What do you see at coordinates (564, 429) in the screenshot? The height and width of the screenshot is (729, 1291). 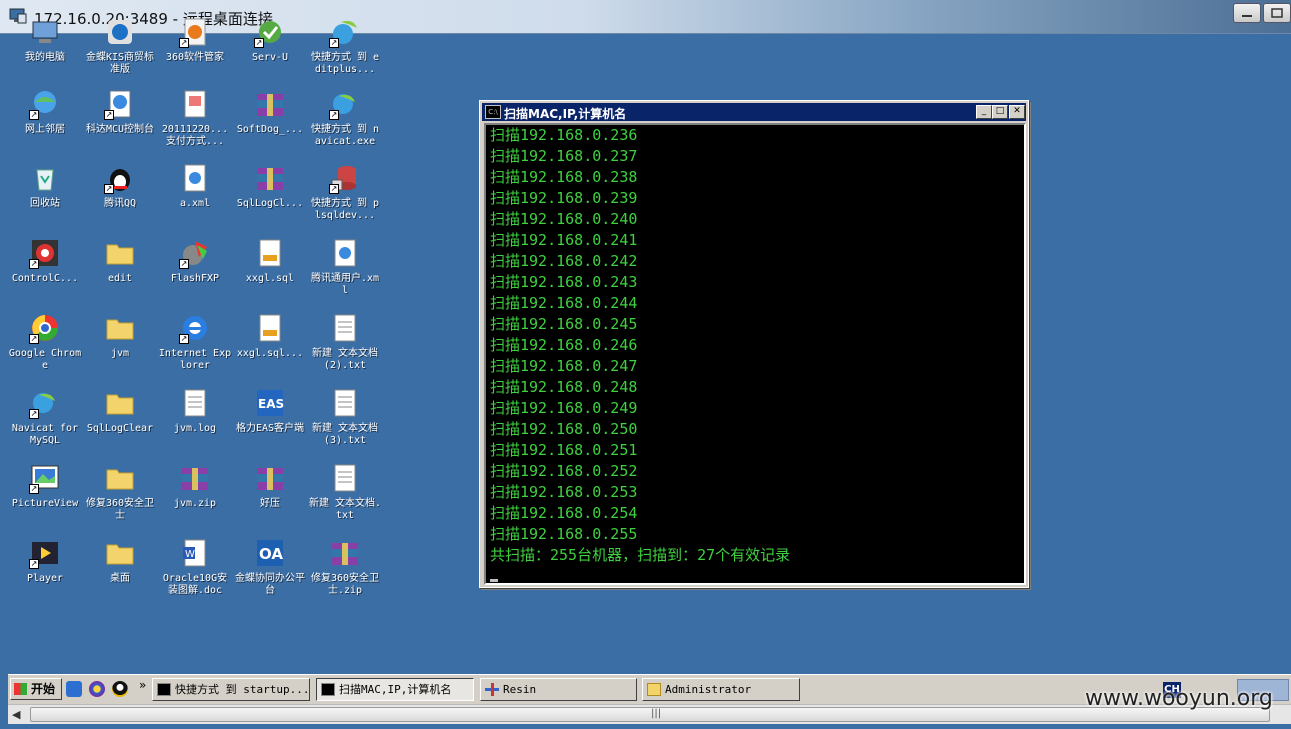 I see `console-line: 扫描192.168.0.250` at bounding box center [564, 429].